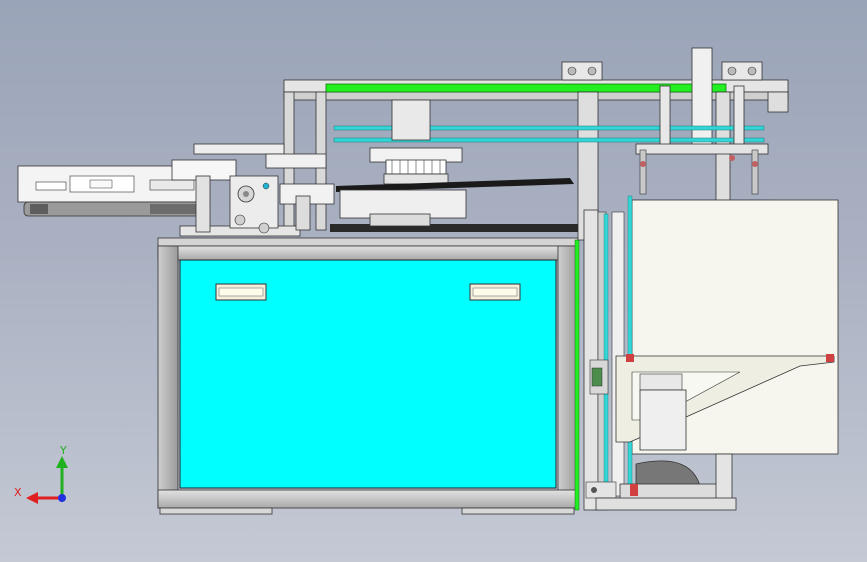  Describe the element at coordinates (63, 450) in the screenshot. I see `triad-y-label: Y` at that location.